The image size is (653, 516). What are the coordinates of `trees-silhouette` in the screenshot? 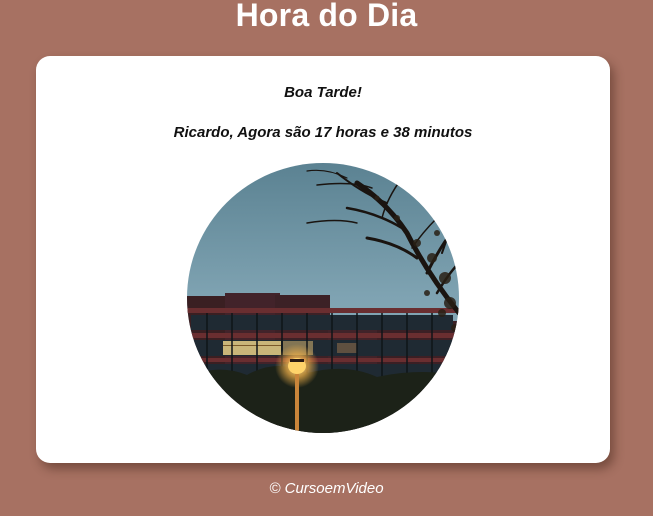 It's located at (323, 399).